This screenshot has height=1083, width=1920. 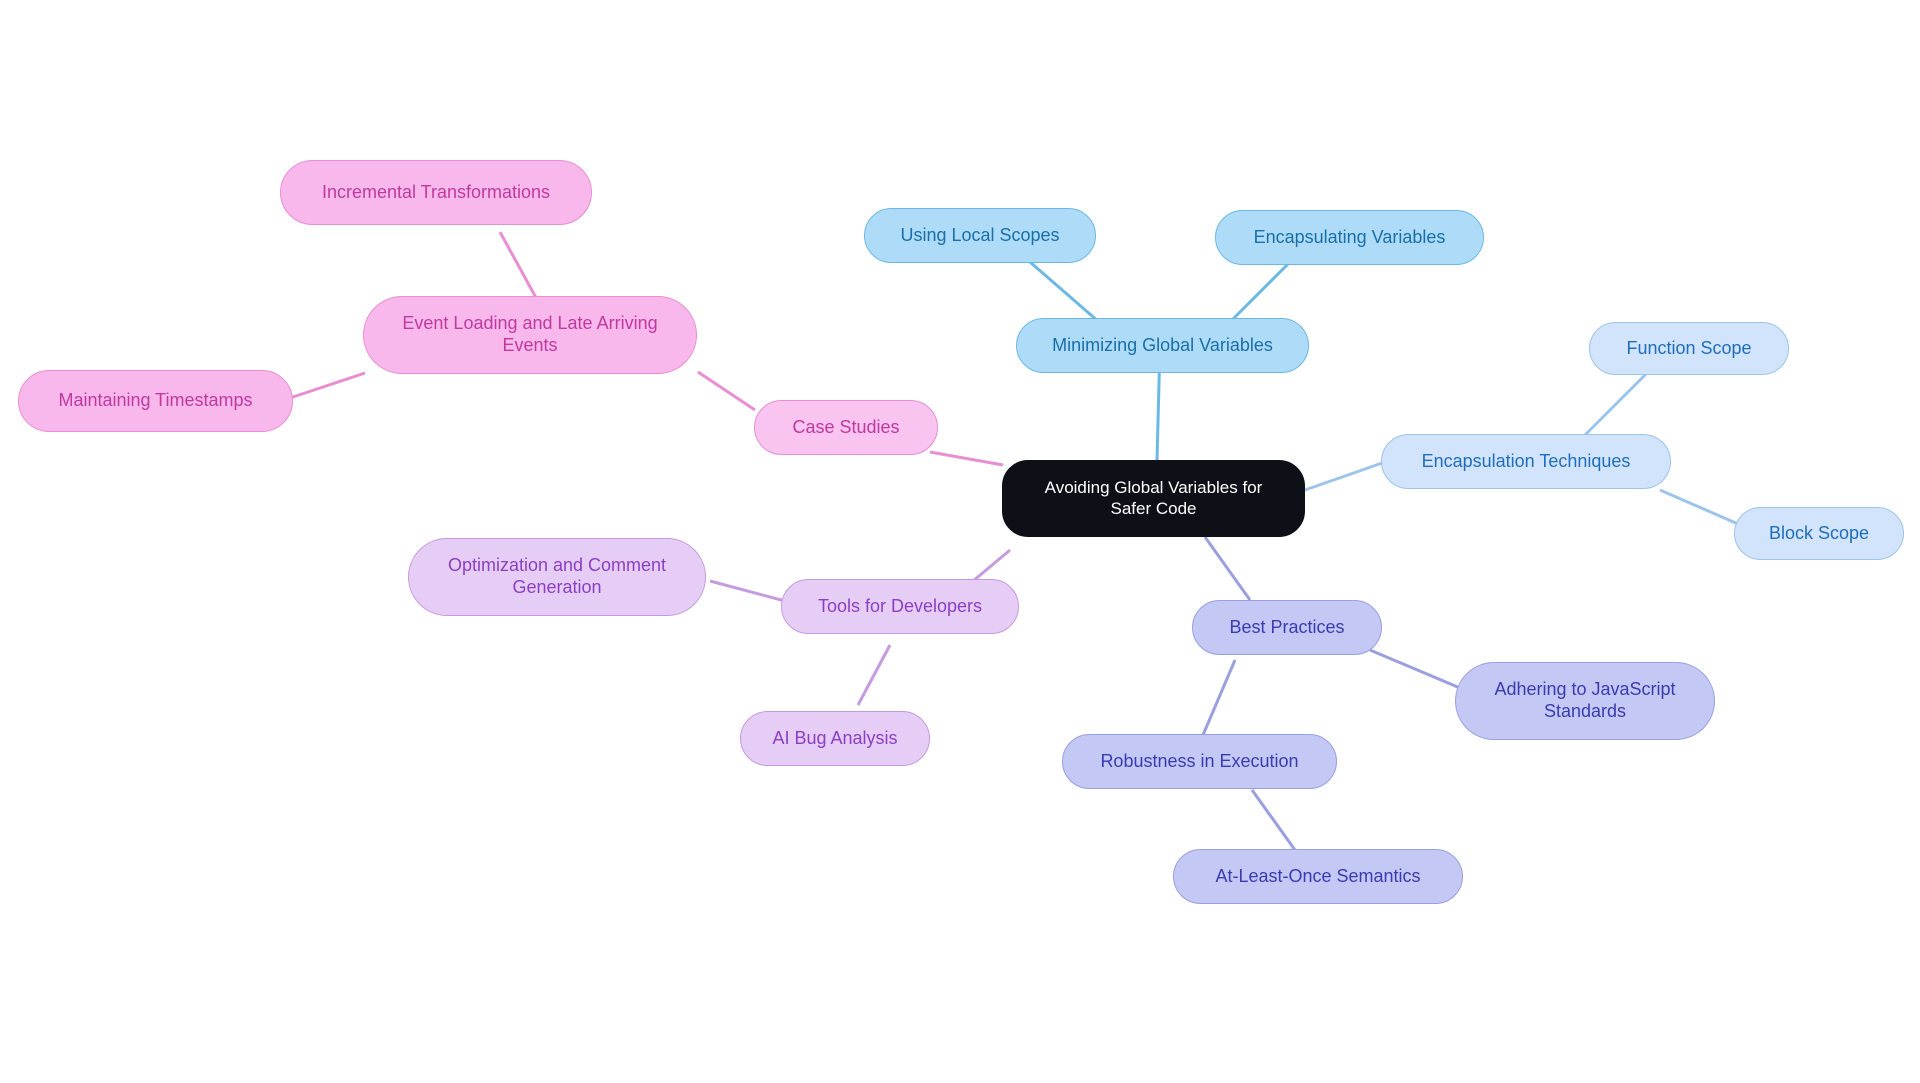 What do you see at coordinates (1199, 761) in the screenshot?
I see `node-robustness-in-execution: Robustness in Execution` at bounding box center [1199, 761].